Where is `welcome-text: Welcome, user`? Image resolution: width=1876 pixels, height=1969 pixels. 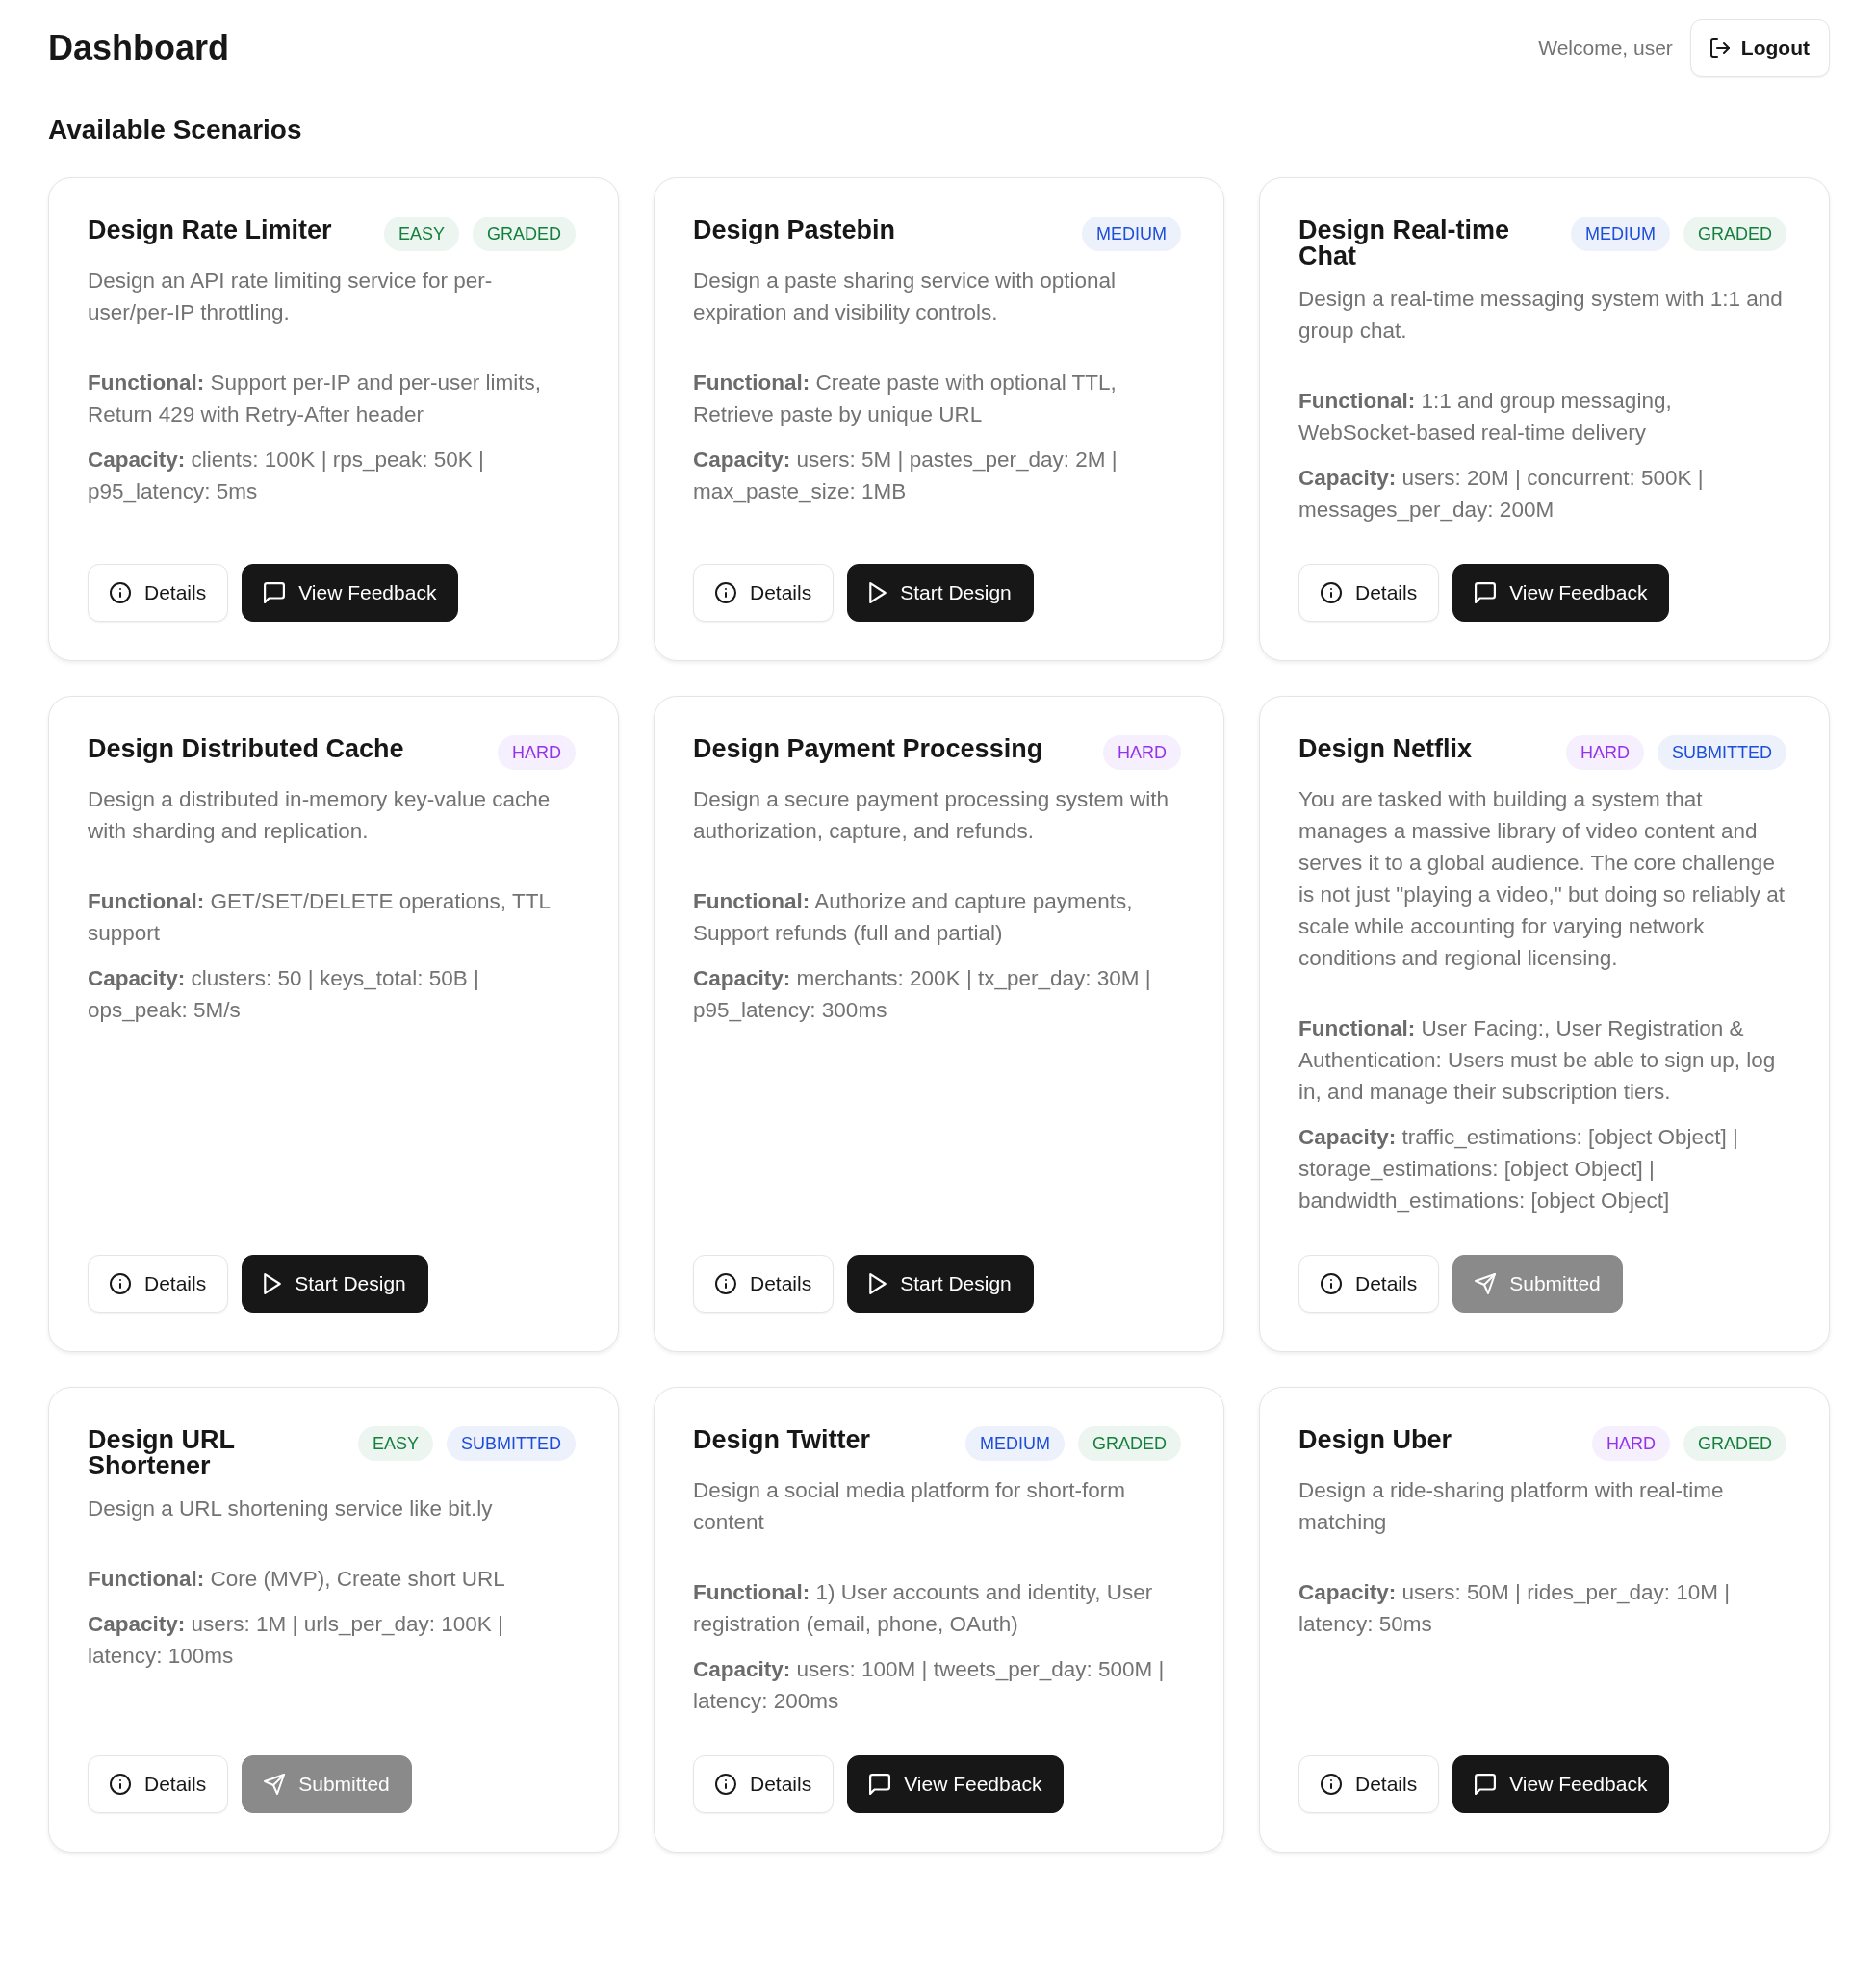 welcome-text: Welcome, user is located at coordinates (1605, 48).